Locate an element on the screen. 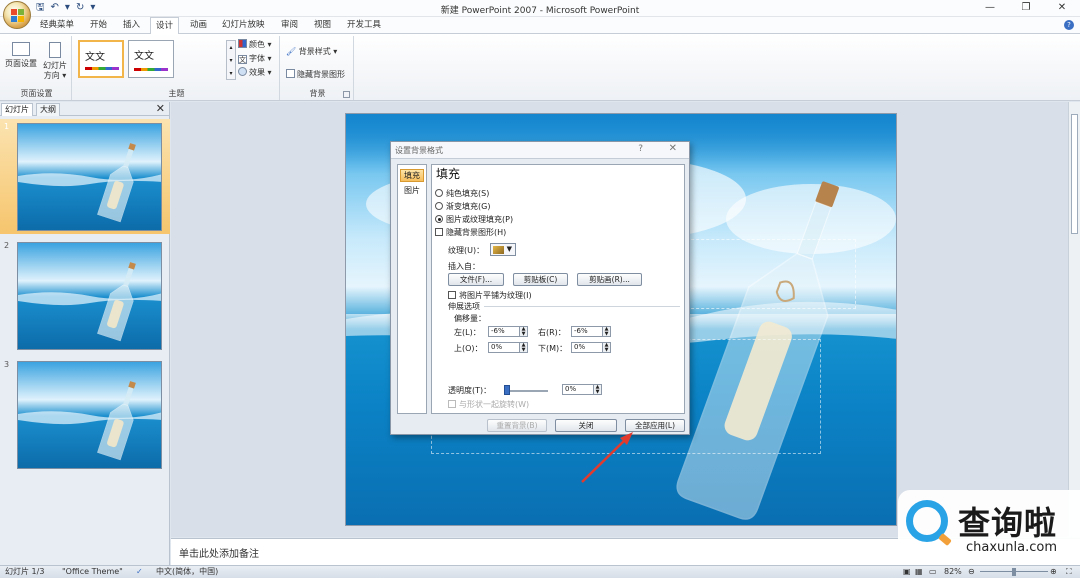  view-slideshow-icon: ▭ is located at coordinates (933, 572).